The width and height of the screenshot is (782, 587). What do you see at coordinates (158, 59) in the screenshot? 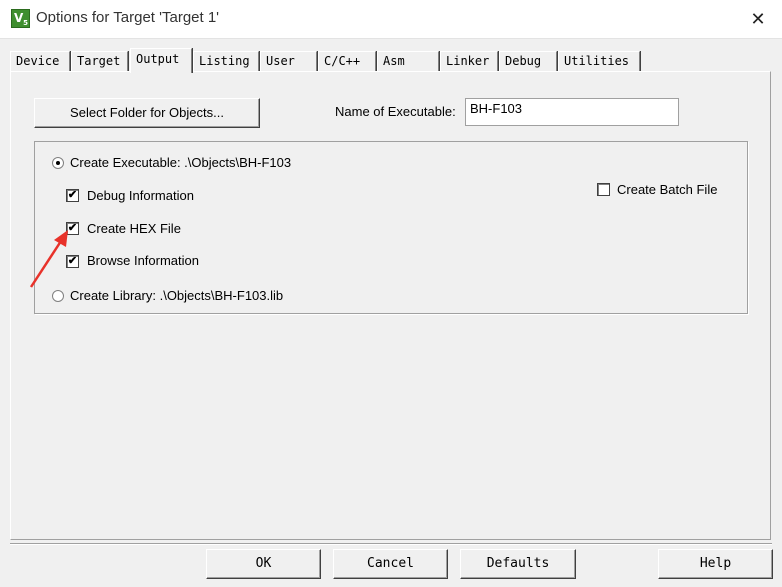
I see `tab-label: Output` at bounding box center [158, 59].